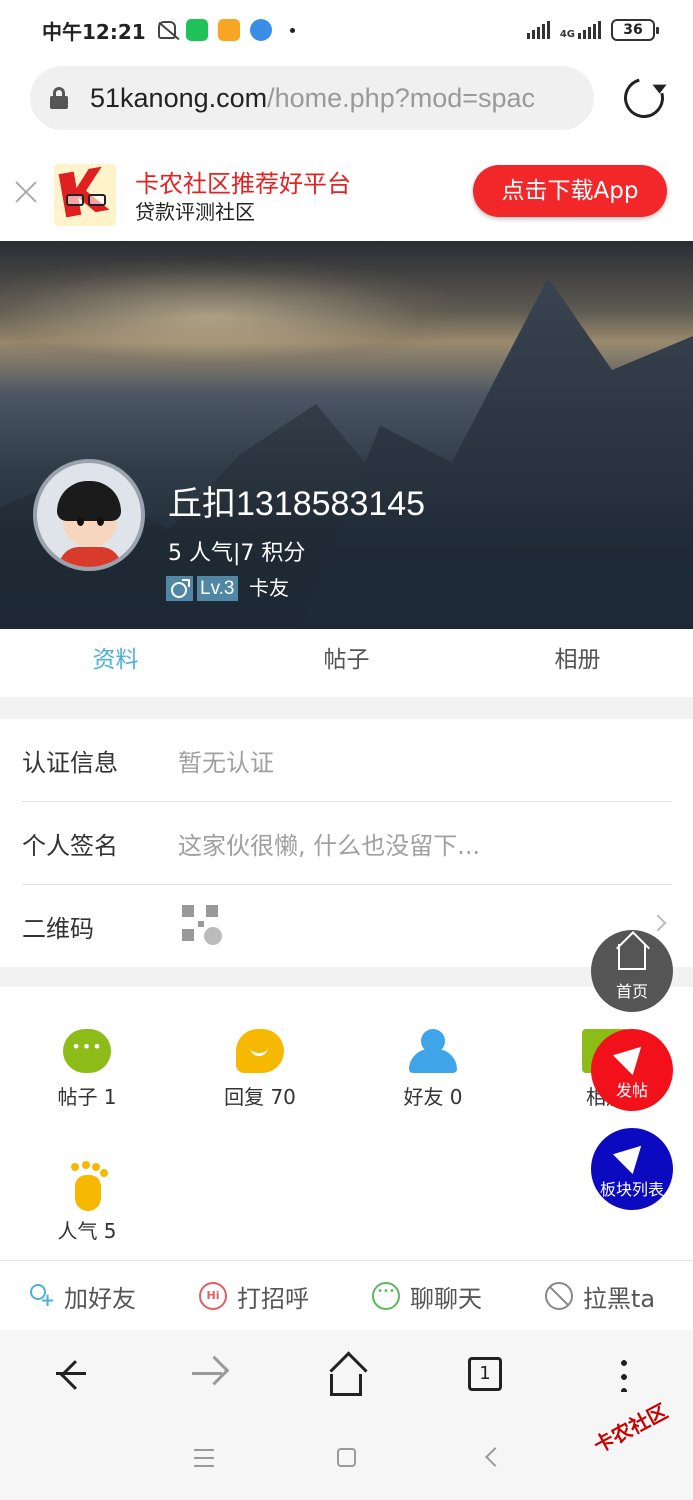 The height and width of the screenshot is (1500, 693). Describe the element at coordinates (658, 923) in the screenshot. I see `chevron-right-icon` at that location.